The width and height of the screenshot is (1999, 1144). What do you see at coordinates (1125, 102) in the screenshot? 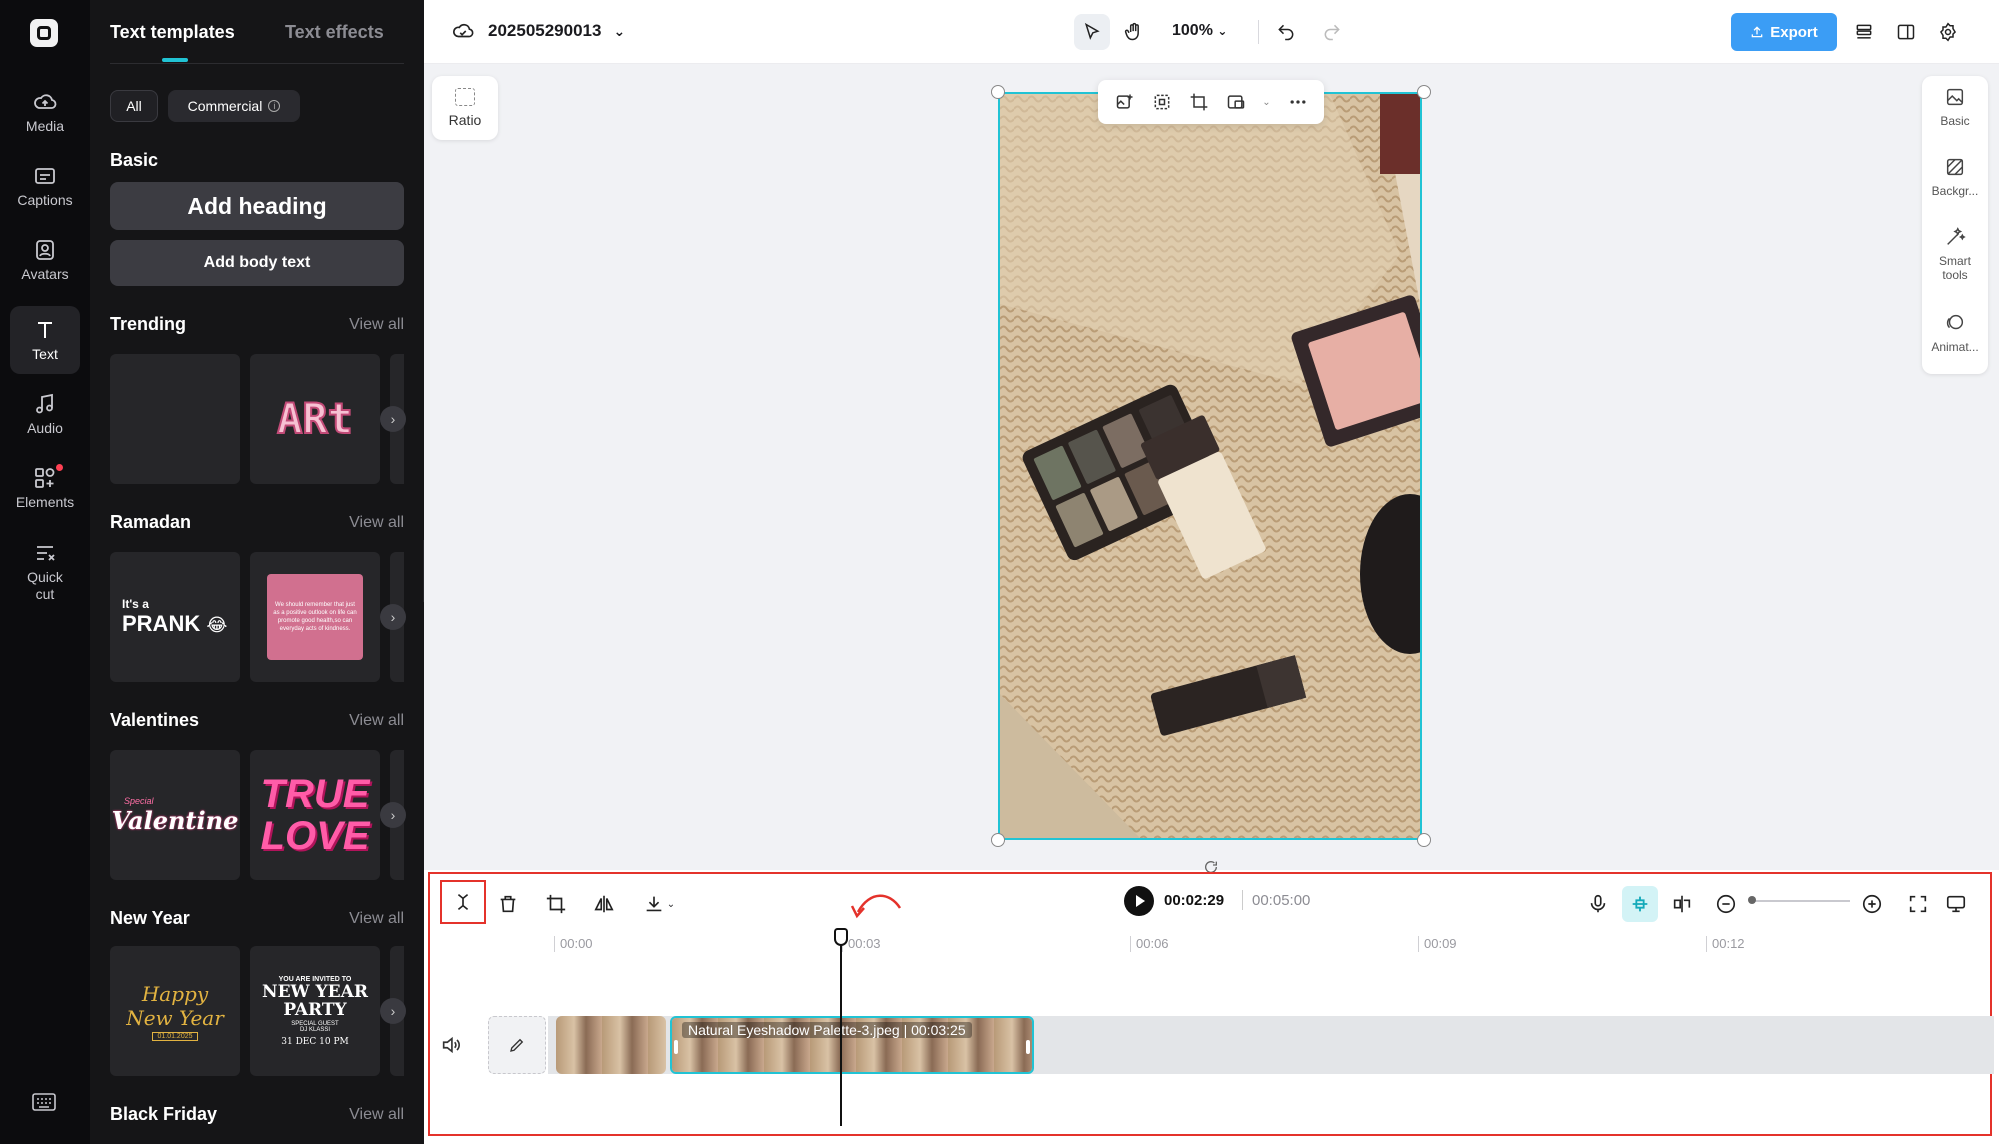
I see `replace-image-icon` at bounding box center [1125, 102].